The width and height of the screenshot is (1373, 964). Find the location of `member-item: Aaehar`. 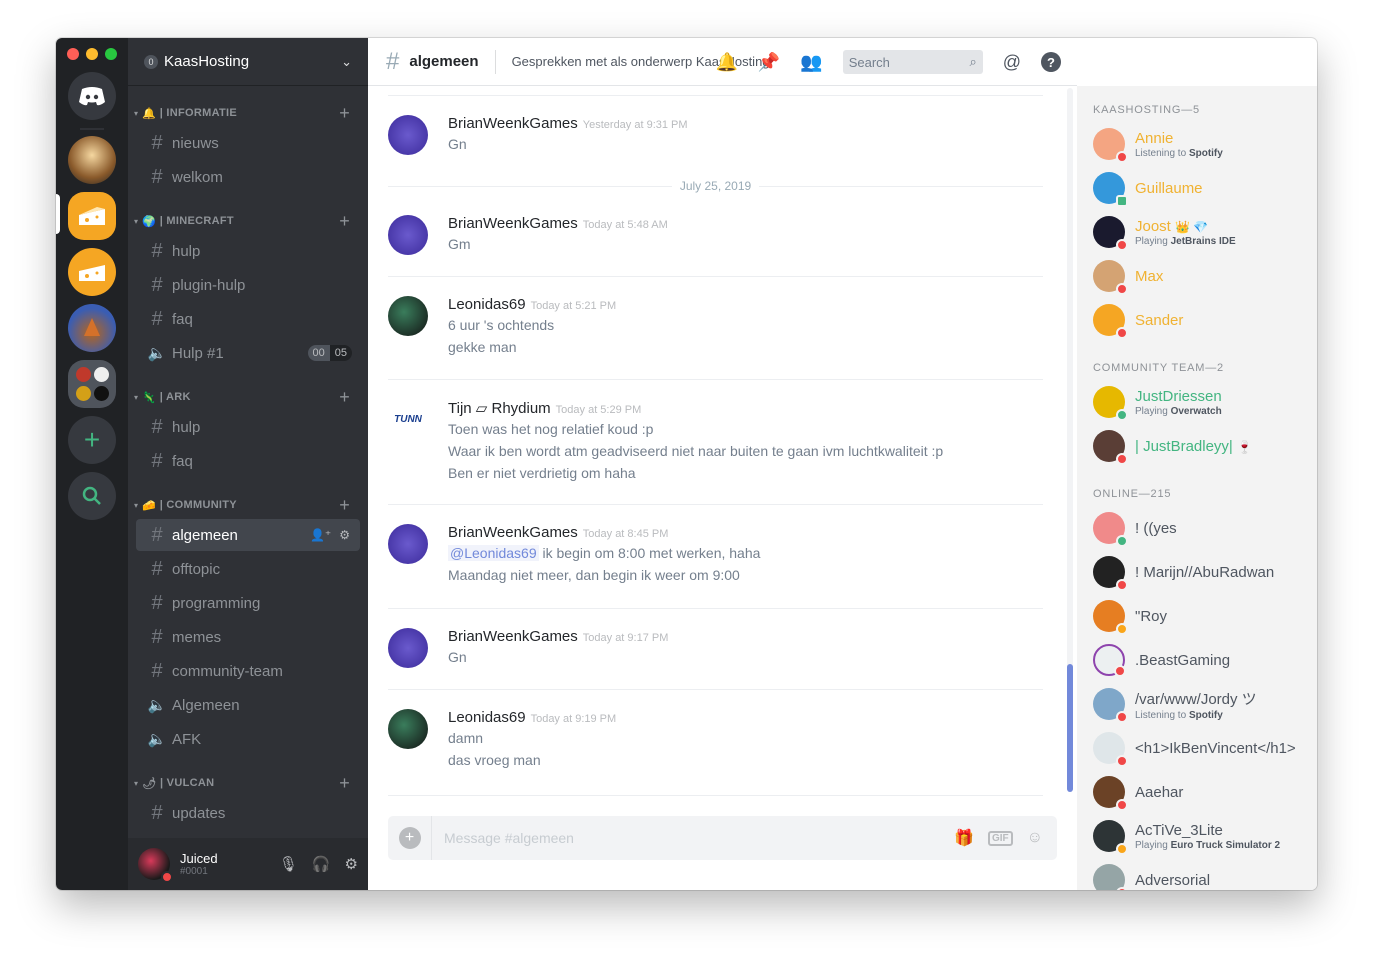

member-item: Aaehar is located at coordinates (1203, 792).